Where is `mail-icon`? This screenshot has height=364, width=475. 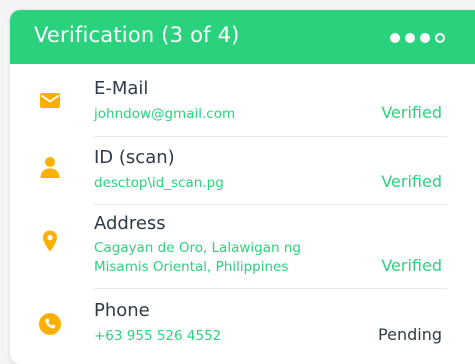 mail-icon is located at coordinates (50, 100).